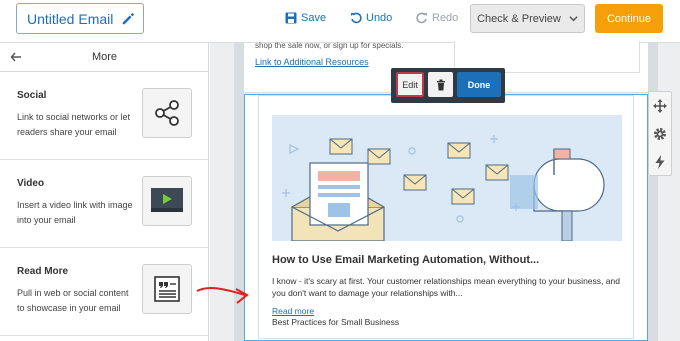  Describe the element at coordinates (293, 311) in the screenshot. I see `read-more-link: Read more` at that location.